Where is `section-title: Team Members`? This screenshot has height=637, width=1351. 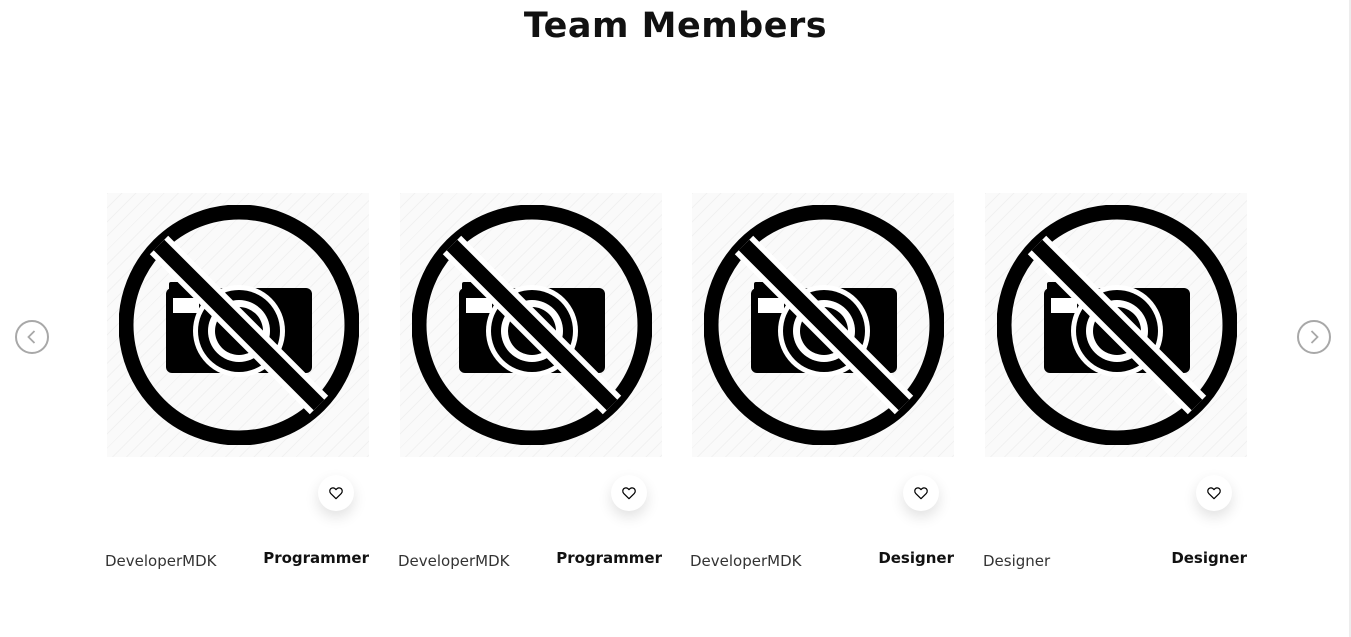 section-title: Team Members is located at coordinates (675, 26).